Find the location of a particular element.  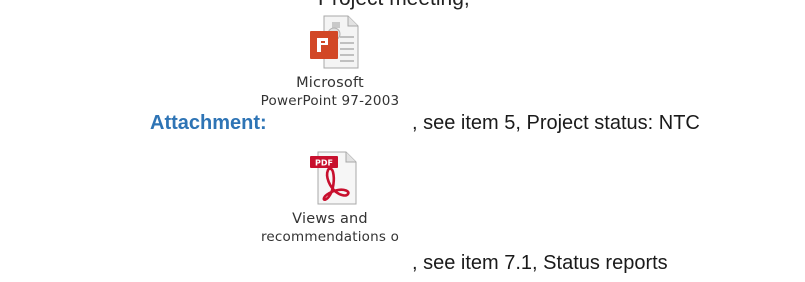

attachment-description: , see item 5, Project status: NTC is located at coordinates (556, 123).